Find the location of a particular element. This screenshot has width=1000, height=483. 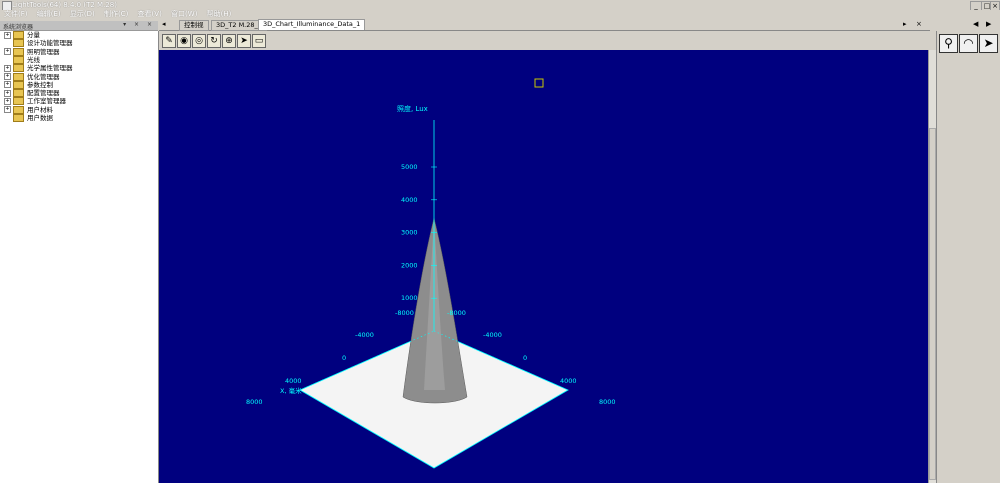

scrollbar-thumb is located at coordinates (932, 304).